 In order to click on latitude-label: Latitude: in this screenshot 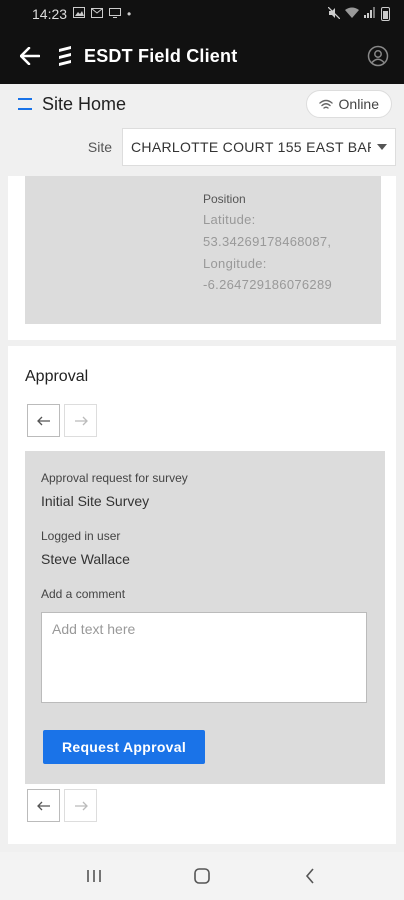, I will do `click(229, 219)`.